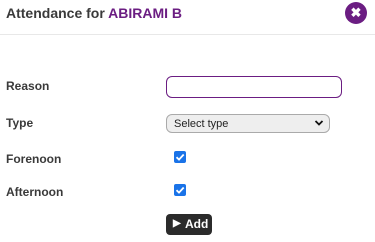 The width and height of the screenshot is (375, 242). What do you see at coordinates (187, 17) in the screenshot?
I see `dialog-header: Attendance for ABIRAMI B ✖` at bounding box center [187, 17].